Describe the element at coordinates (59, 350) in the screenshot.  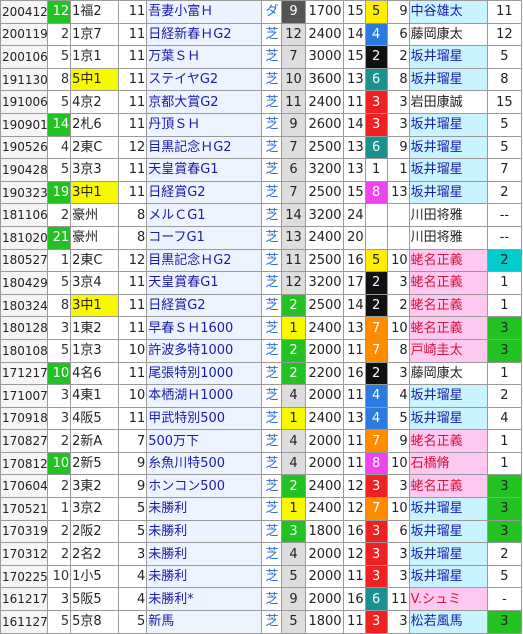
I see `popularity-rank: 5` at that location.